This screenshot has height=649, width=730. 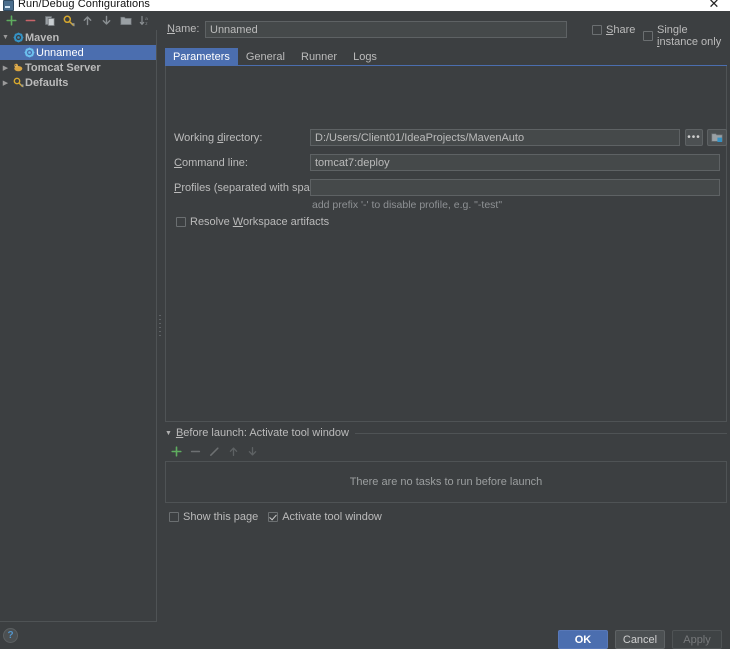 What do you see at coordinates (446, 56) in the screenshot?
I see `editor-tabs: Parameters General Runner Logs` at bounding box center [446, 56].